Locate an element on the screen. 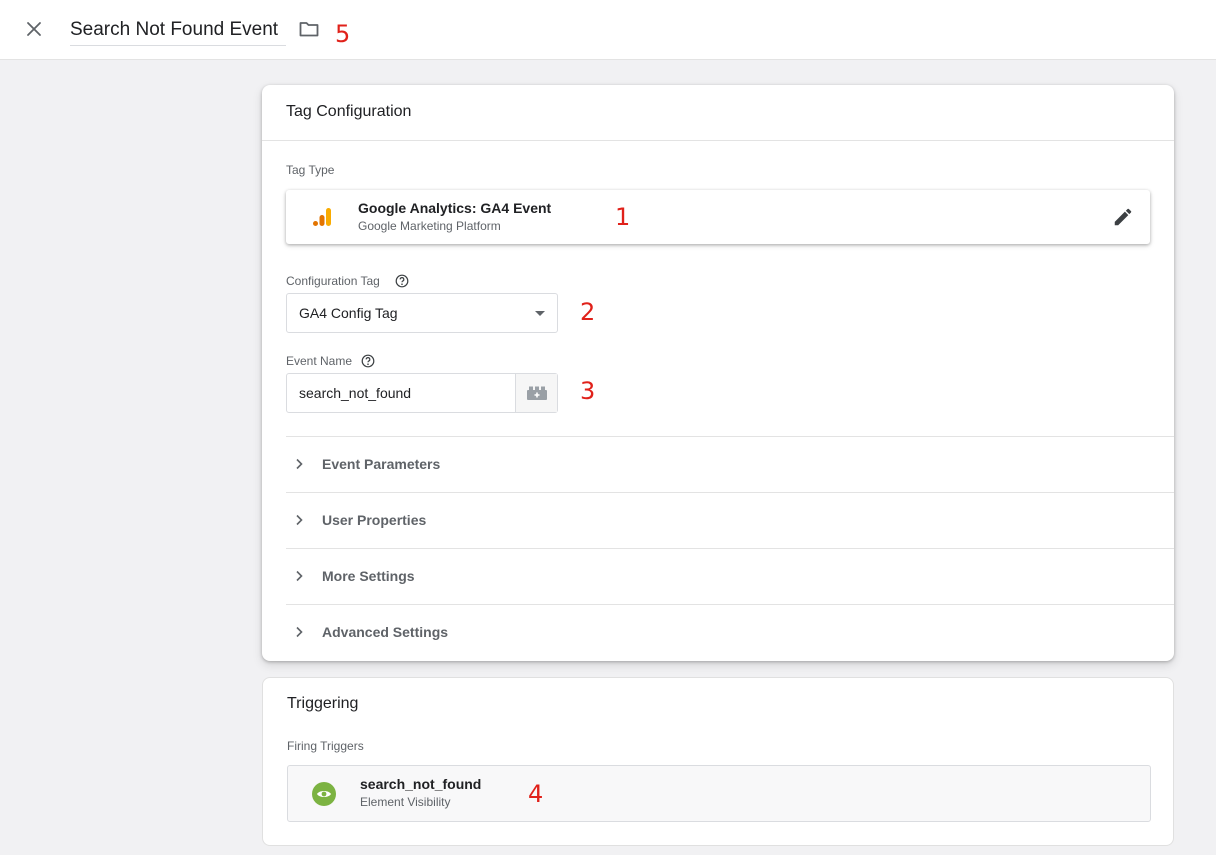  section-label: Event Parameters is located at coordinates (381, 464).